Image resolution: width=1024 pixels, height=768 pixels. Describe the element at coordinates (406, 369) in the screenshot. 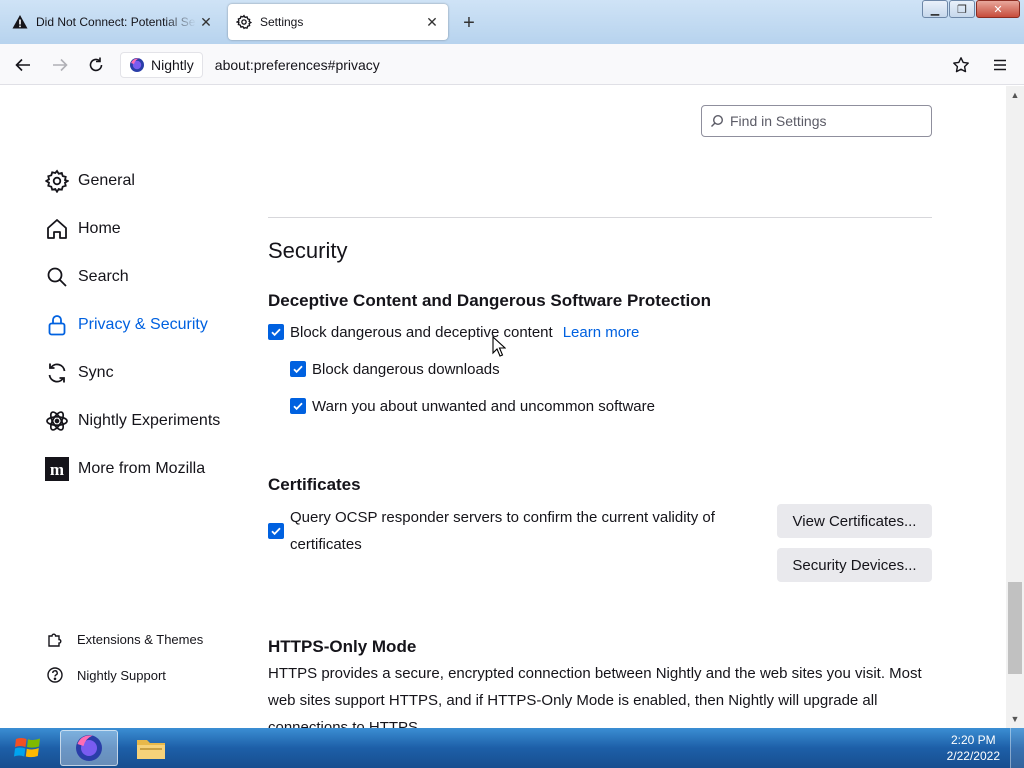

I see `block-downloads-label: Block dangerous downloads` at that location.